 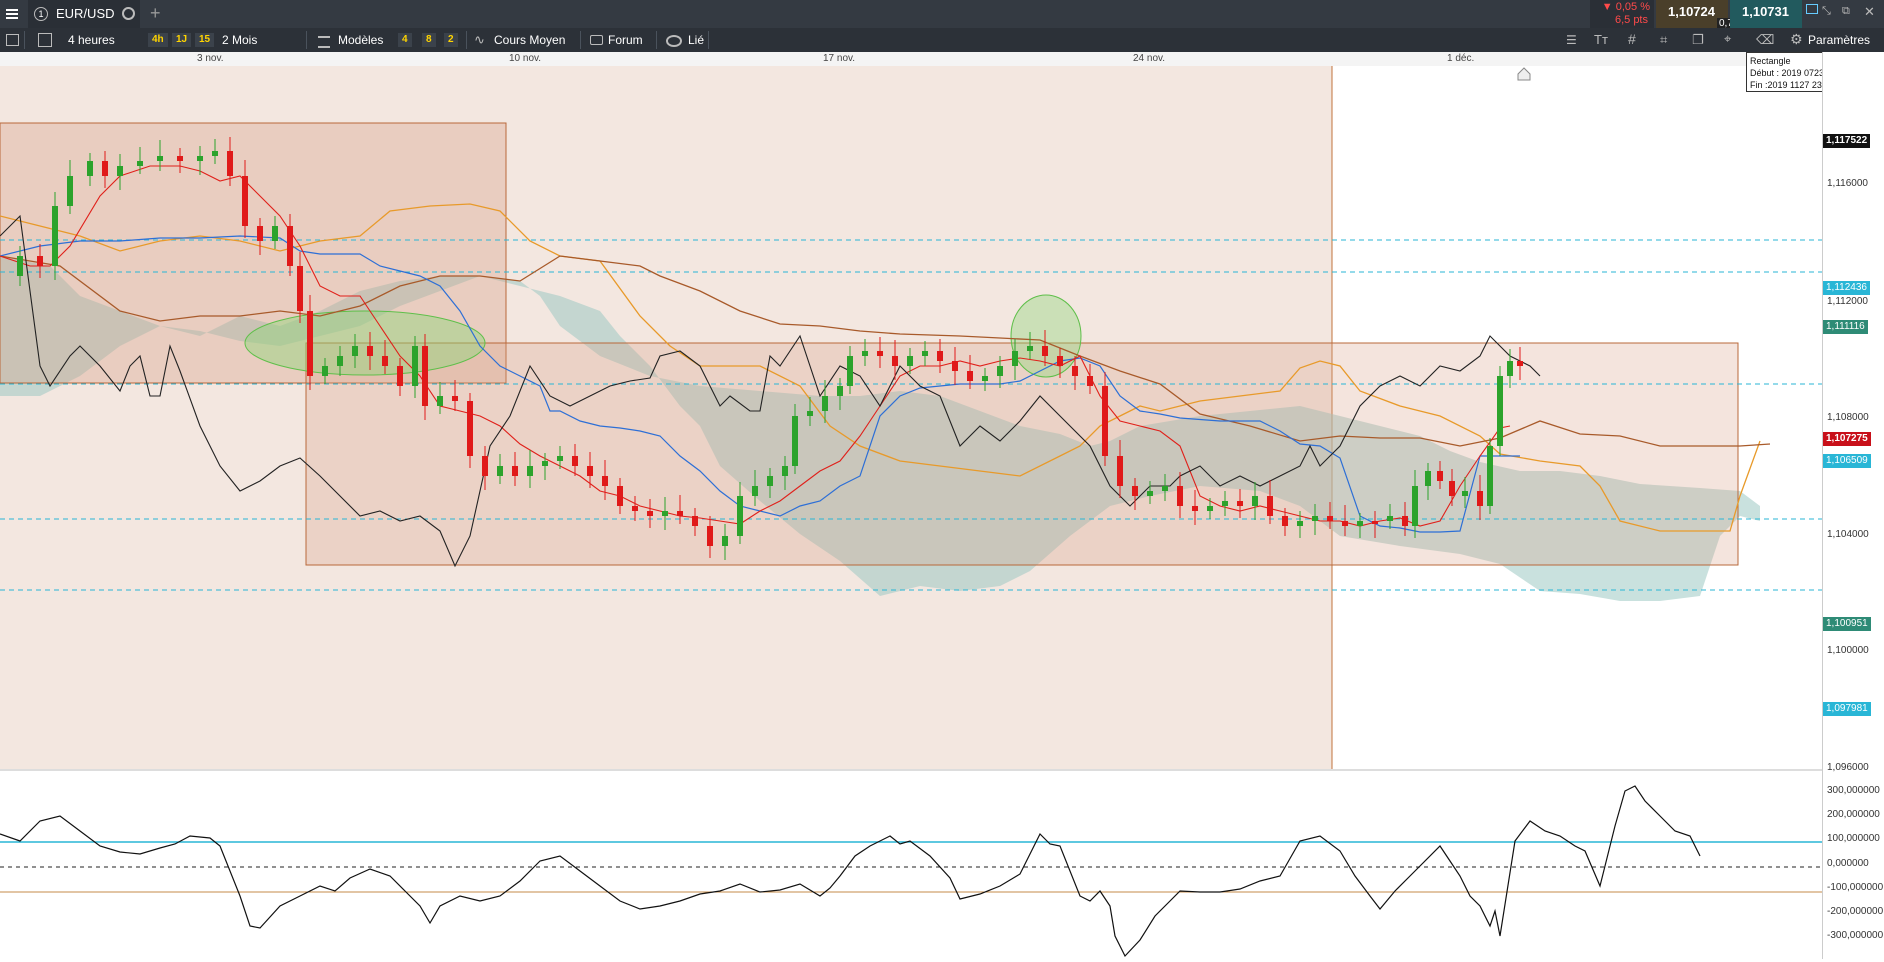 What do you see at coordinates (1845, 327) in the screenshot?
I see `level-tag: 1,111116` at bounding box center [1845, 327].